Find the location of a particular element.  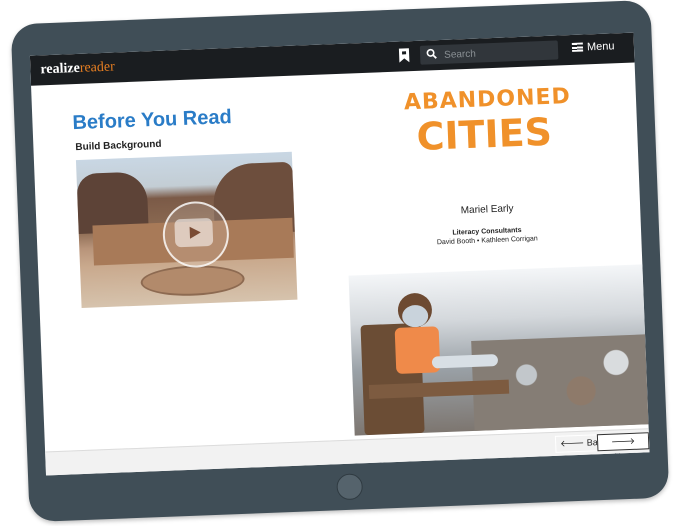

background-video-thumbnail is located at coordinates (186, 229).